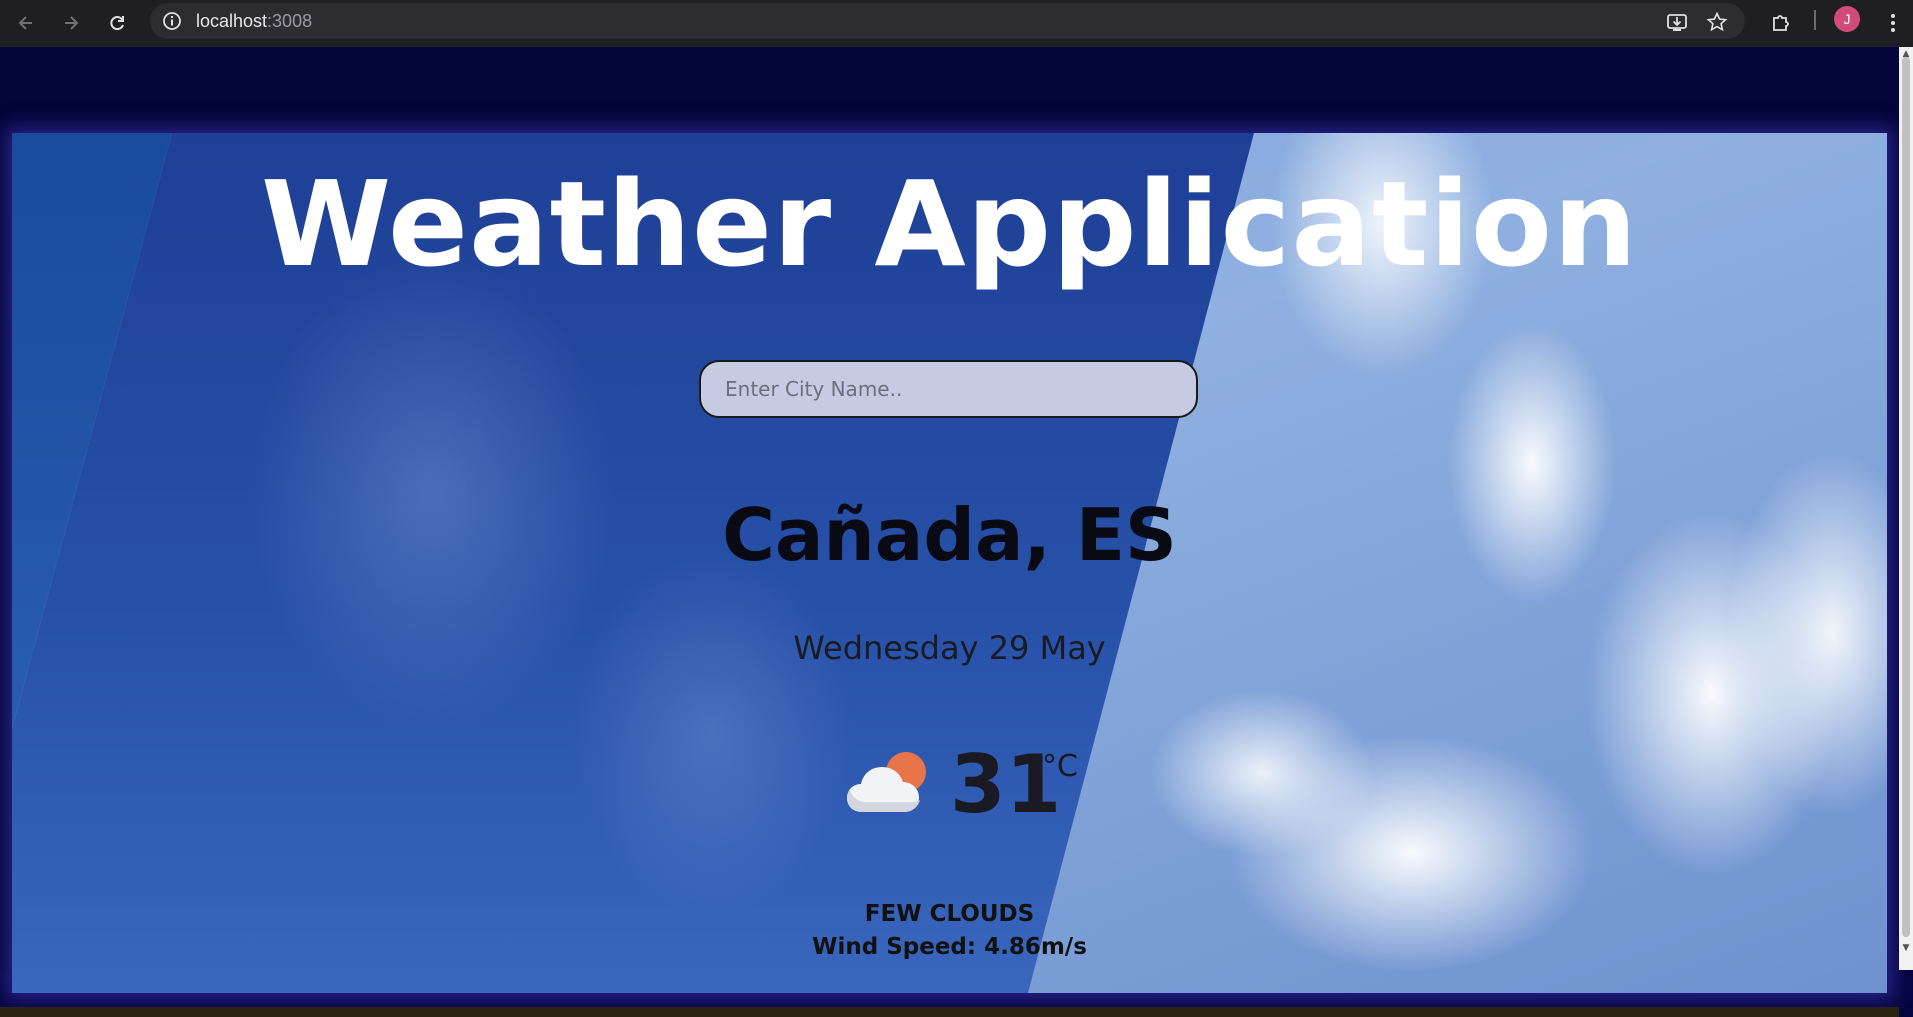 This screenshot has height=1017, width=1913. What do you see at coordinates (1717, 22) in the screenshot?
I see `bookmark-star-icon` at bounding box center [1717, 22].